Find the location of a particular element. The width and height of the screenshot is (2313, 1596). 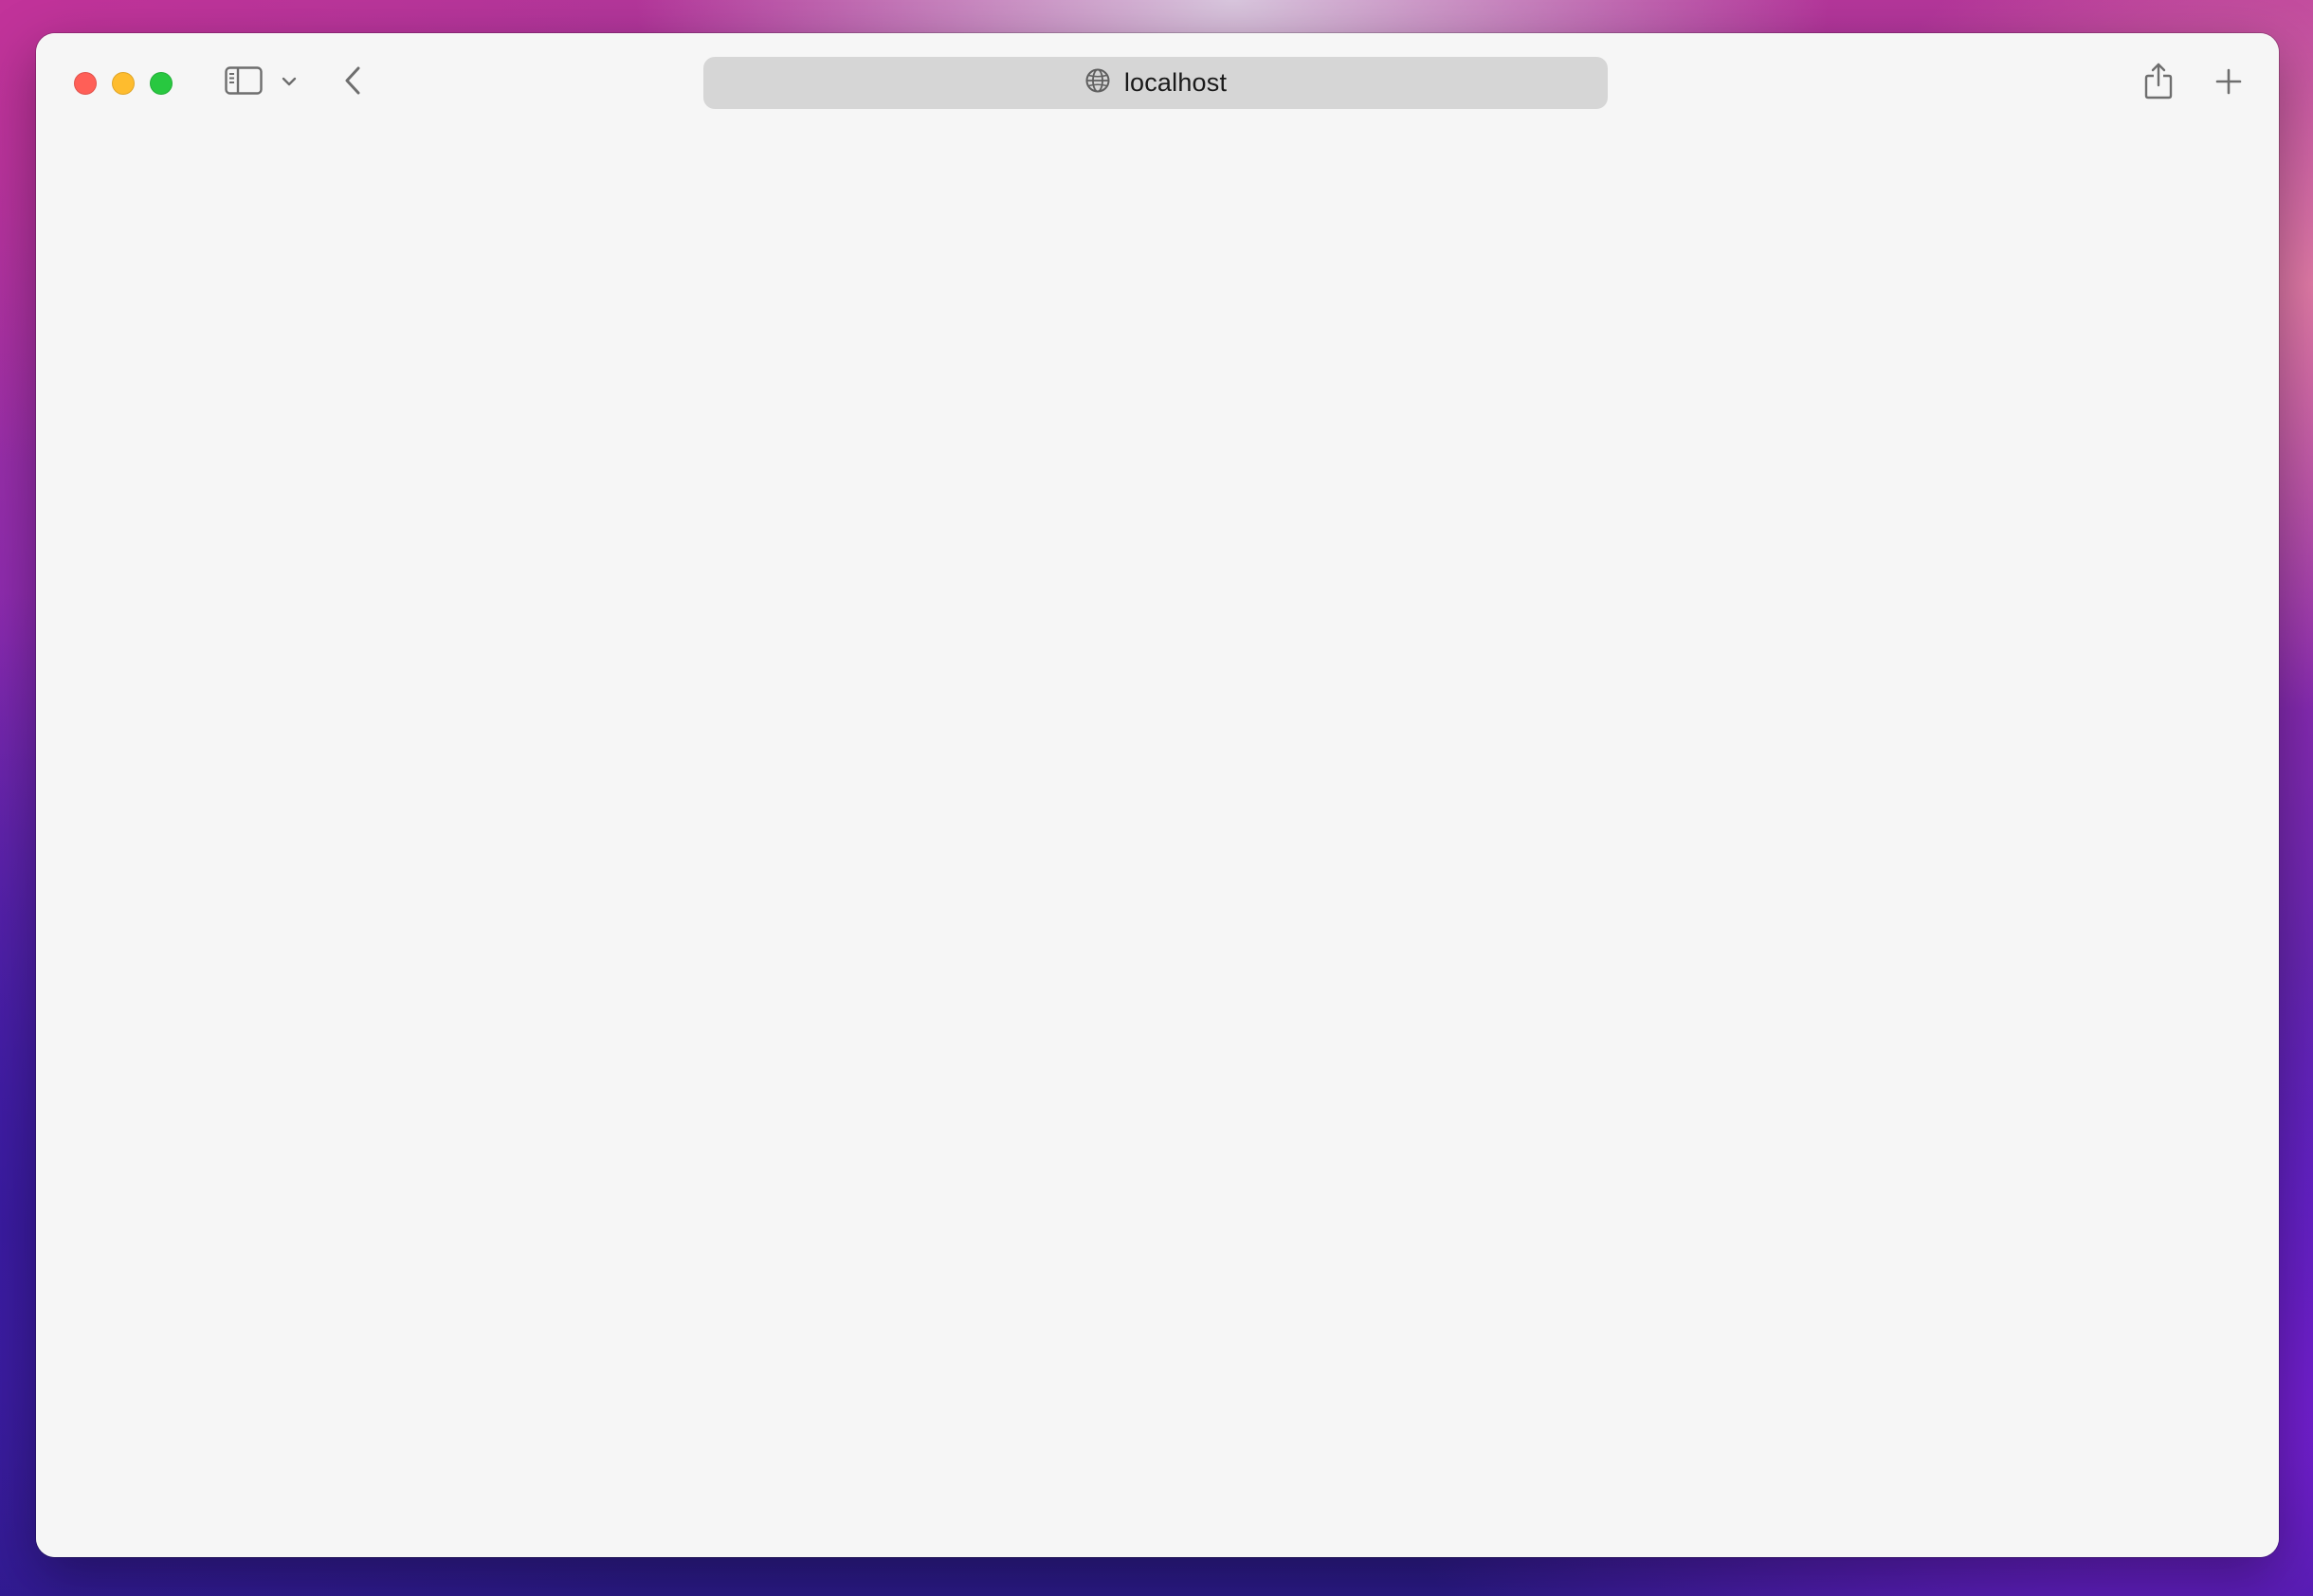

browser-toolbar: localhost is located at coordinates (1157, 83).